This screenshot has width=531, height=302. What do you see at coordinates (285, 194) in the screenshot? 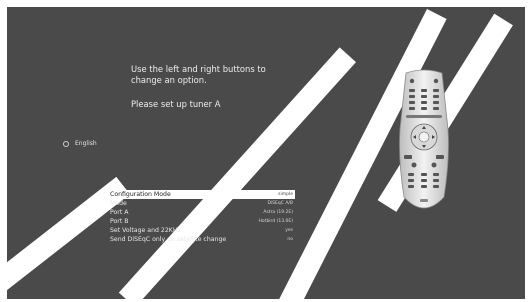
I see `config-value: simple` at bounding box center [285, 194].